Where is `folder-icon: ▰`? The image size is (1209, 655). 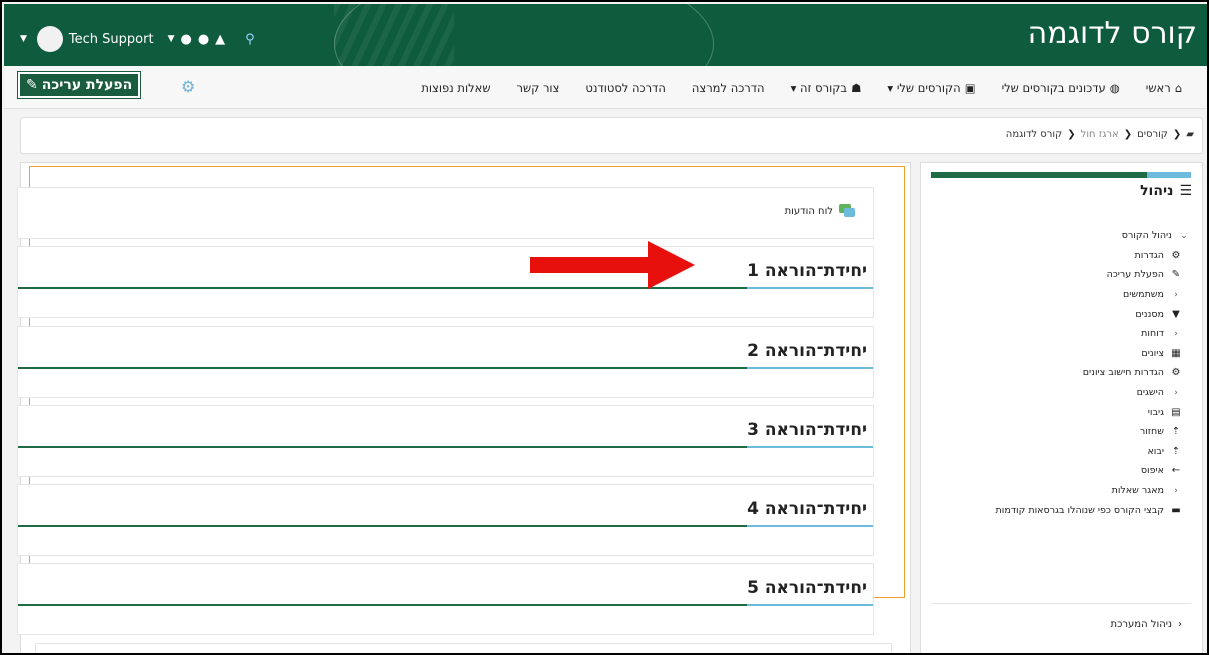
folder-icon: ▰ is located at coordinates (1190, 134).